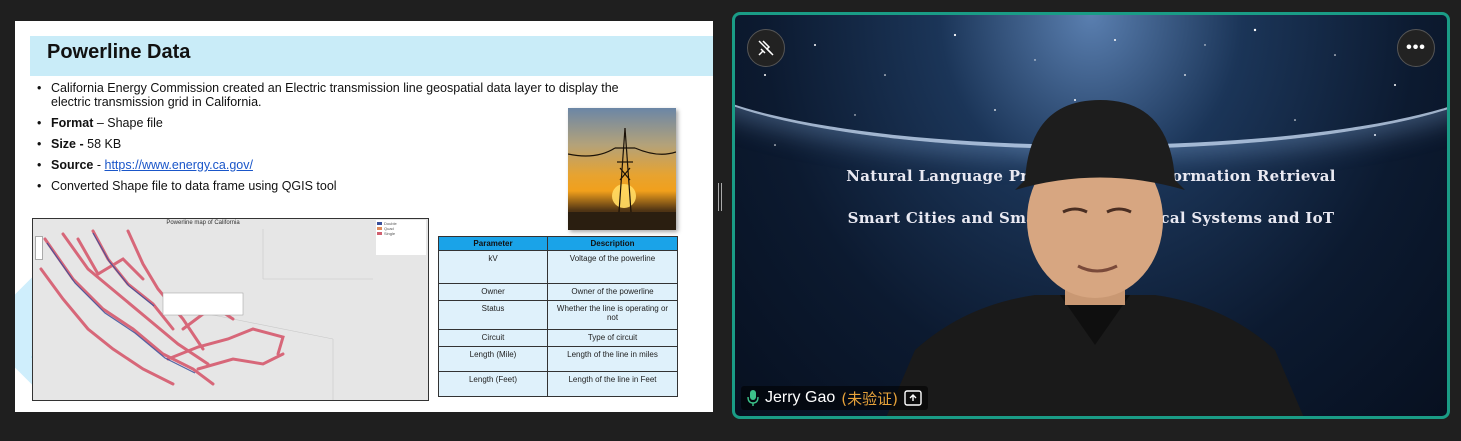 The image size is (1461, 441). I want to click on panel-resize-handle, so click(720, 197).